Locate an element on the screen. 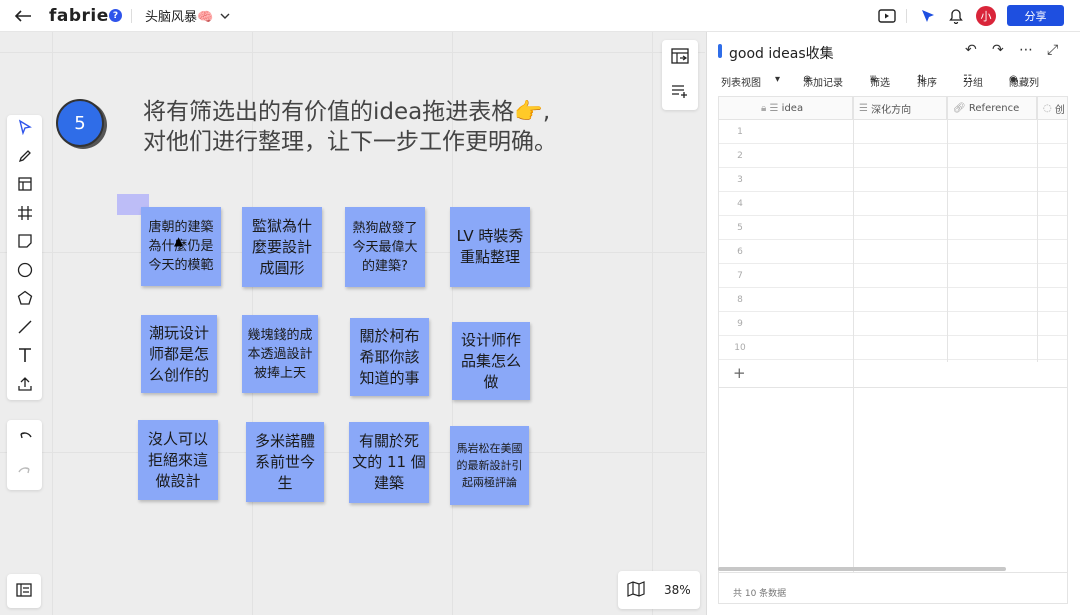 This screenshot has height=615, width=1080. board-menu-chevron-down-icon is located at coordinates (225, 15).